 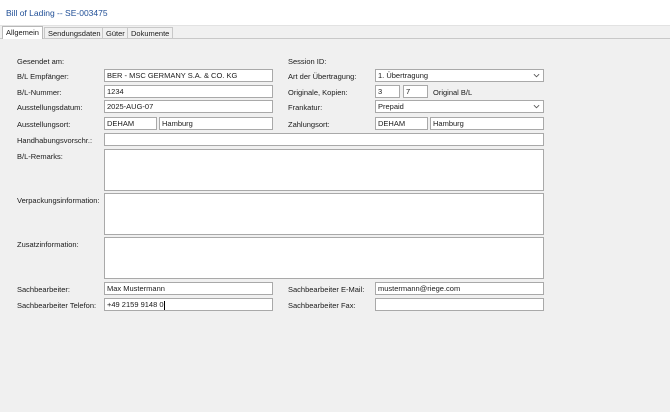 What do you see at coordinates (135, 304) in the screenshot?
I see `telefon-value: +49 2159 9148 0` at bounding box center [135, 304].